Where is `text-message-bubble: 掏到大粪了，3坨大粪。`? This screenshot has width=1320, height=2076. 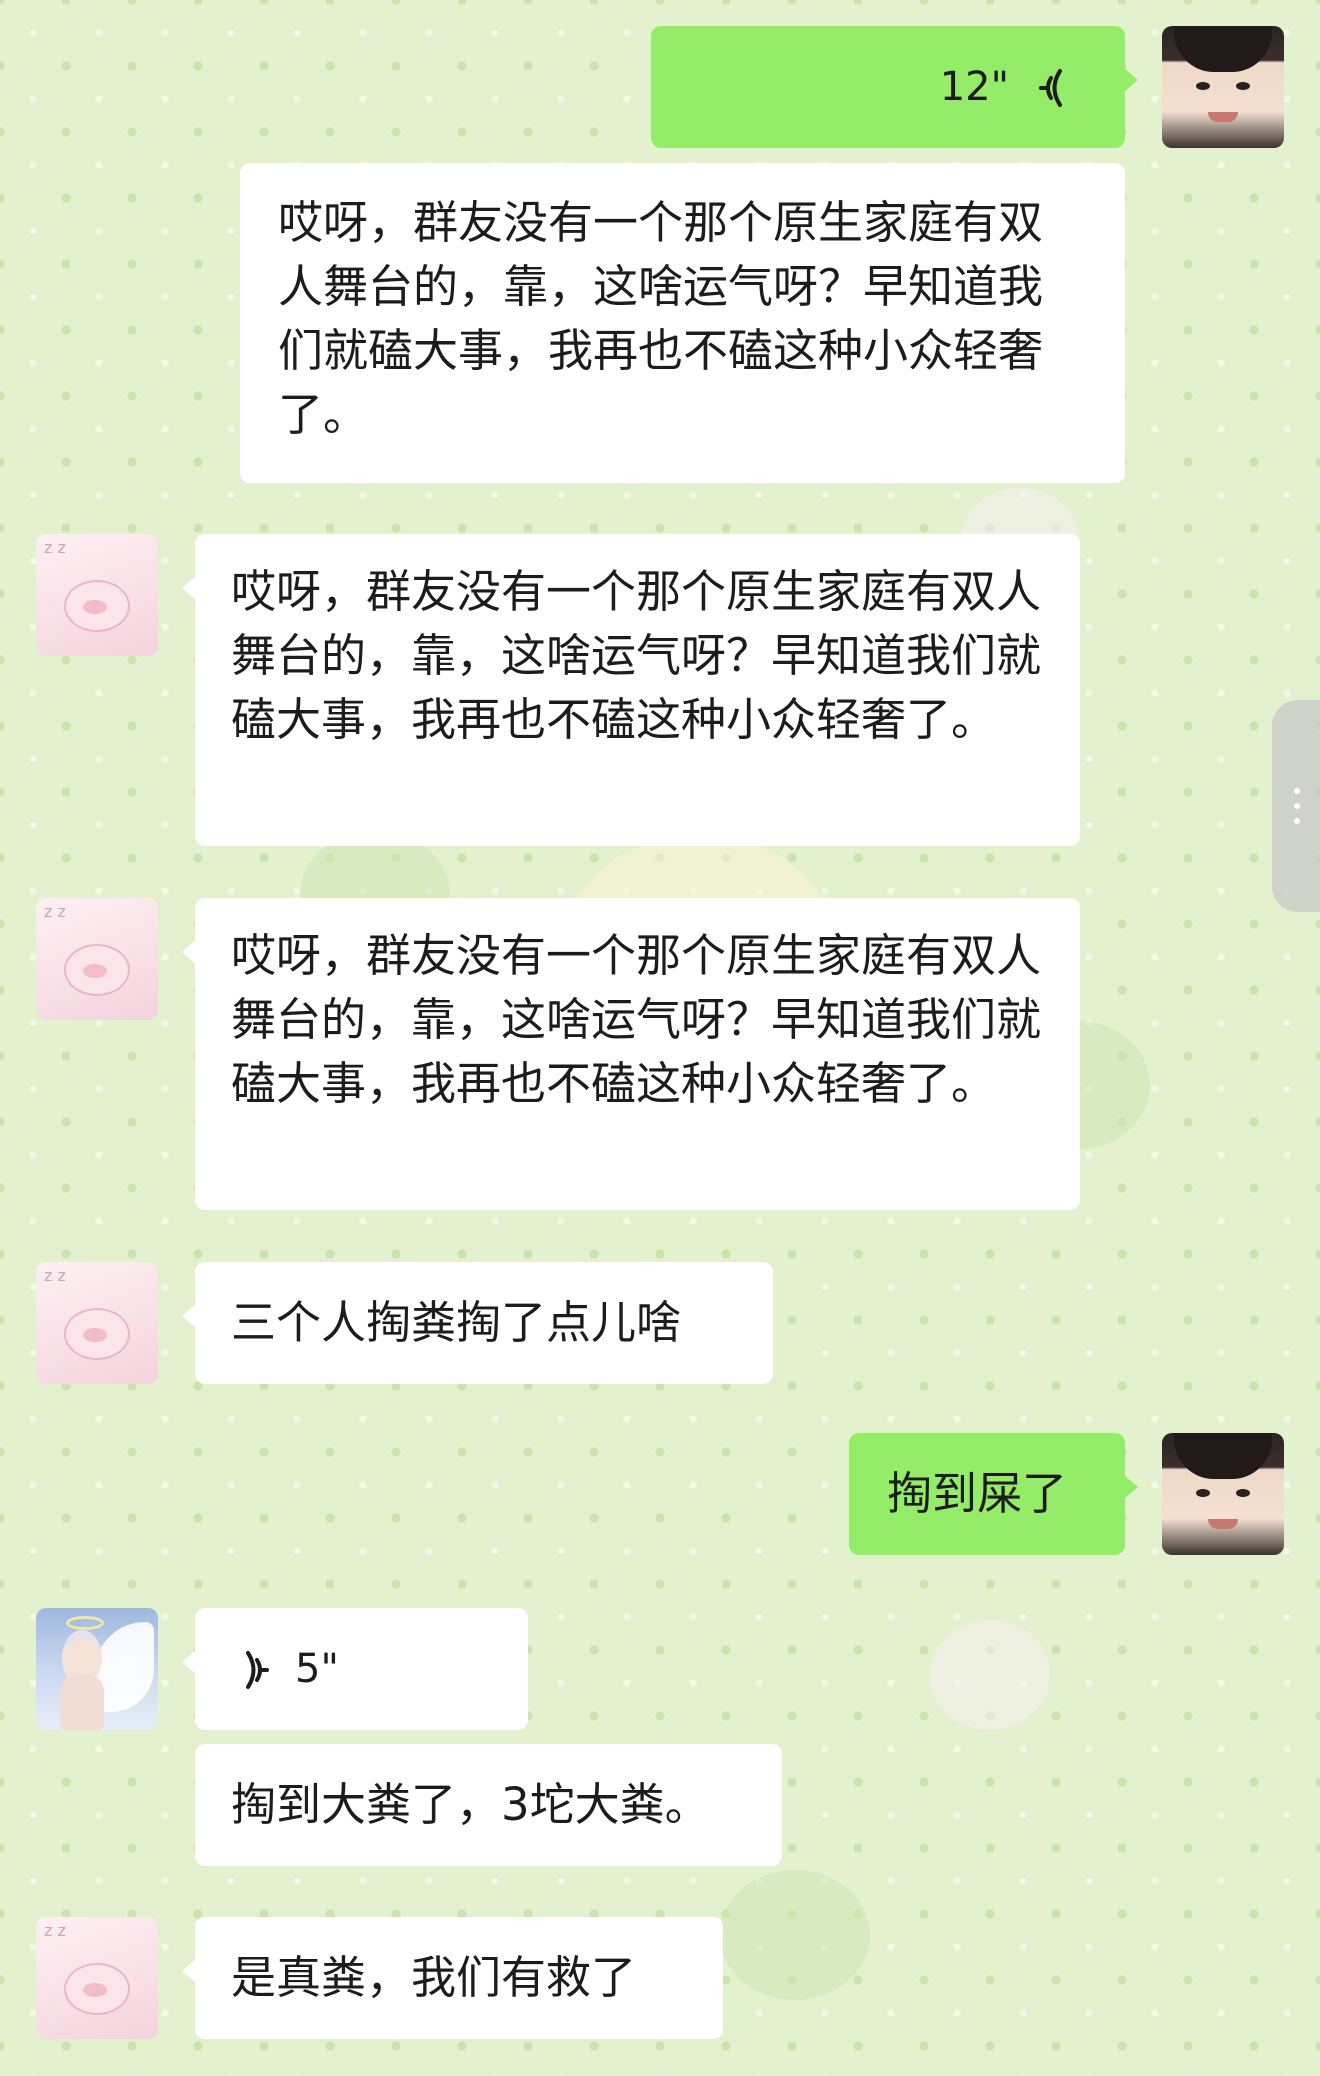 text-message-bubble: 掏到大粪了，3坨大粪。 is located at coordinates (488, 1805).